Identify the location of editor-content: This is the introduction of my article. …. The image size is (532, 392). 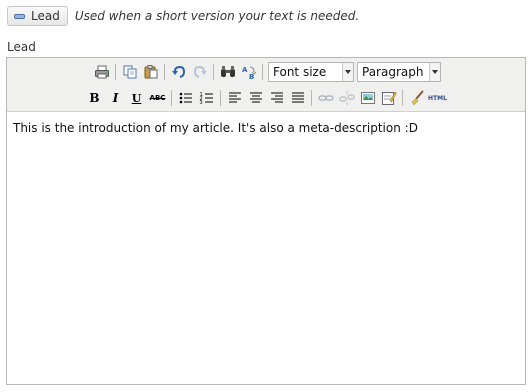
(266, 128).